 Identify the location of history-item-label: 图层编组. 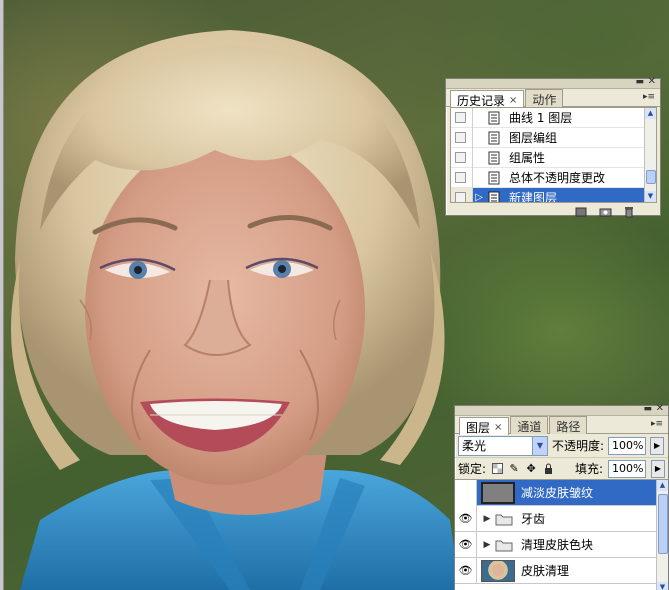
(533, 138).